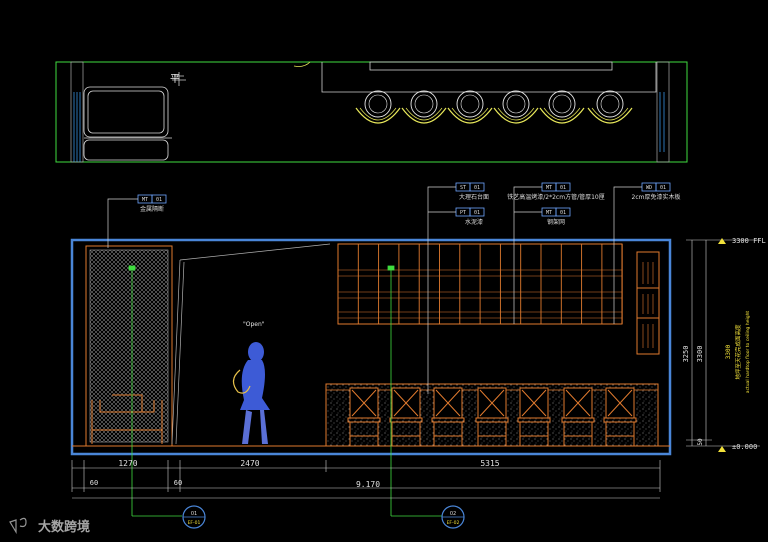  Describe the element at coordinates (649, 188) in the screenshot. I see `tag-code: WD` at that location.